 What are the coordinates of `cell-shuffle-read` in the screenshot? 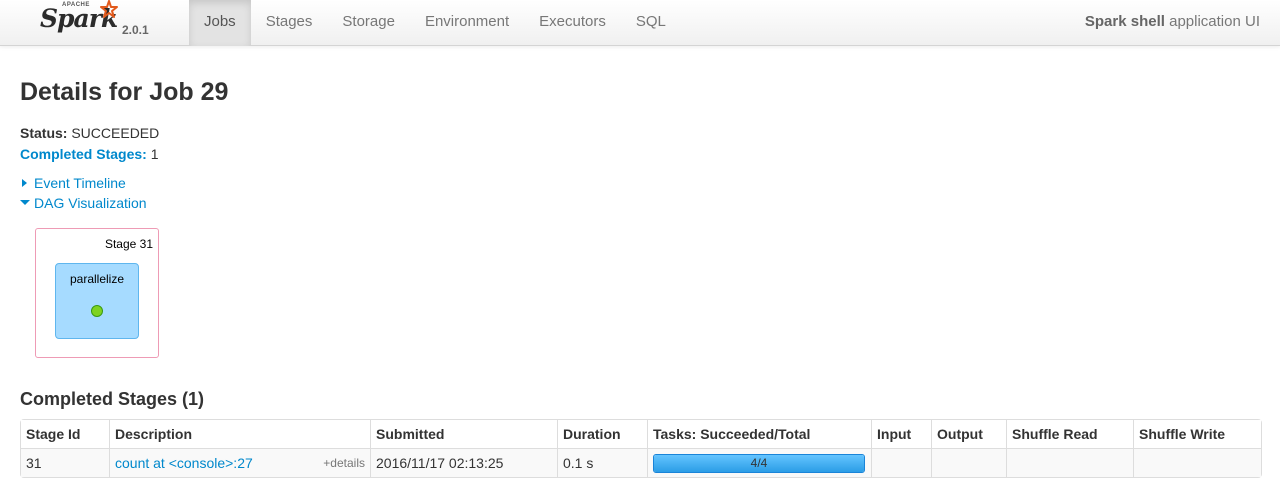 It's located at (1069, 462).